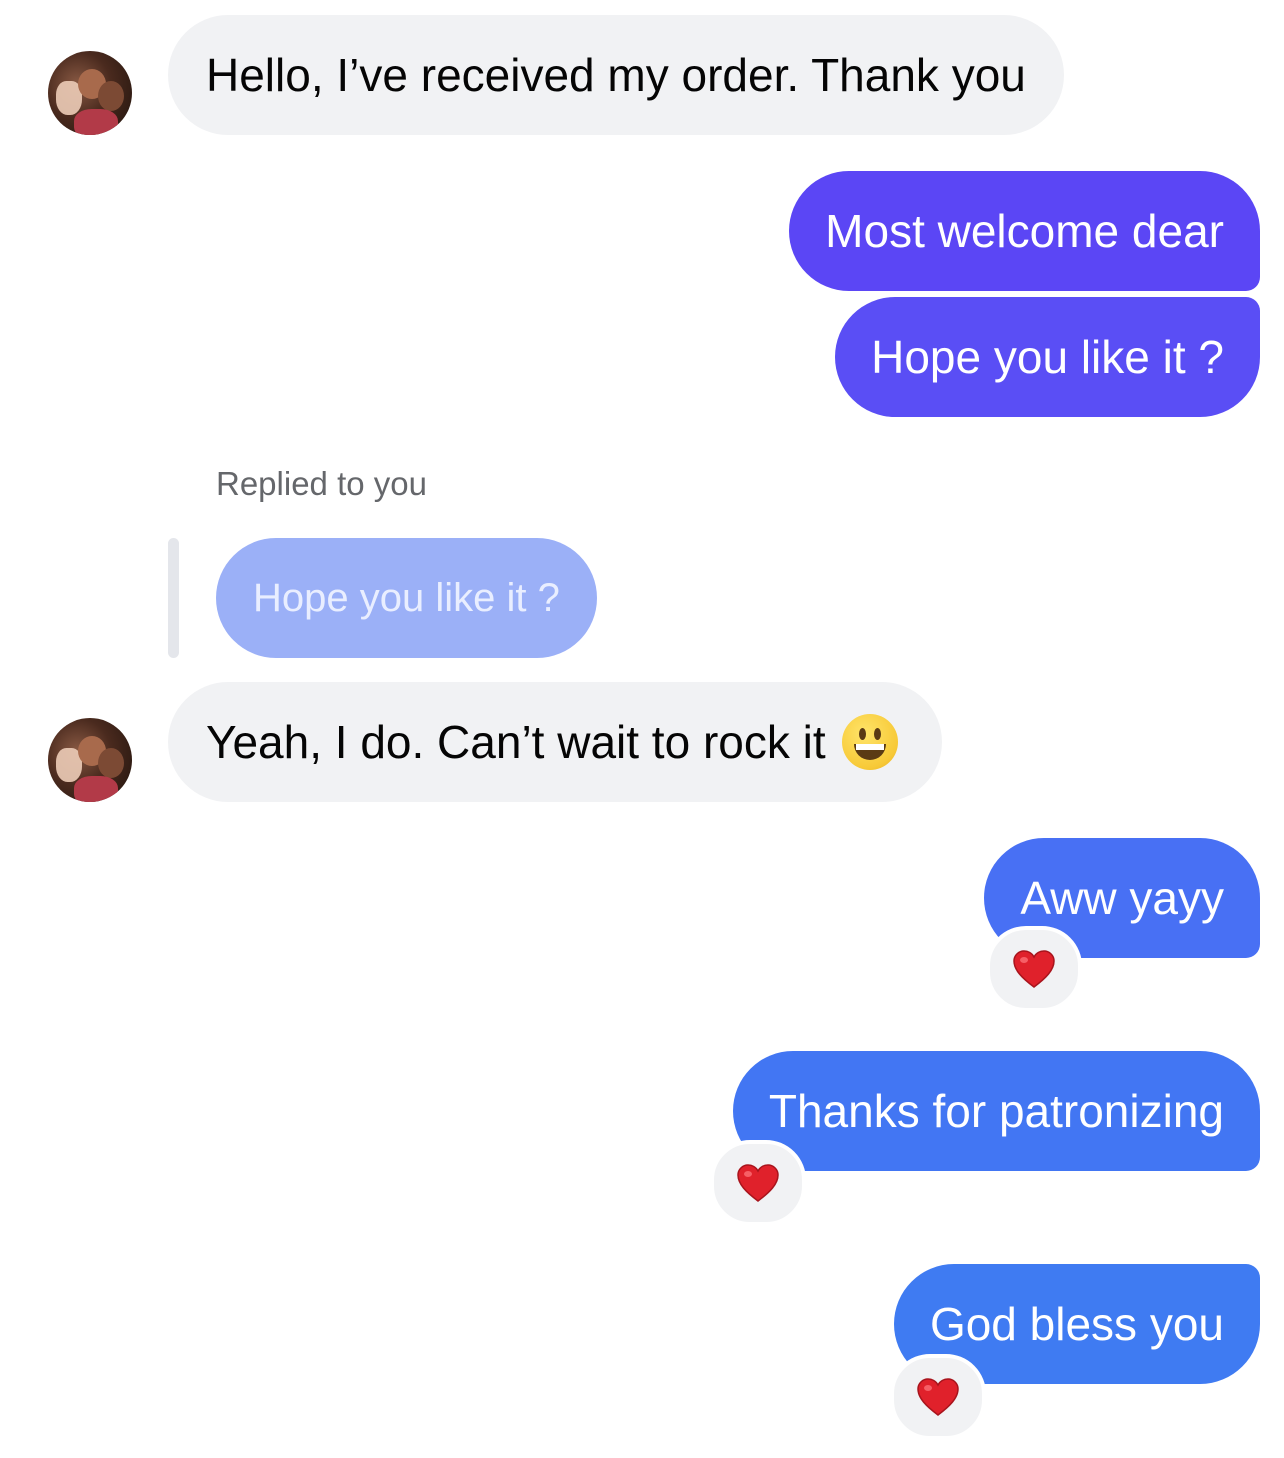 The width and height of the screenshot is (1284, 1458). I want to click on grinning-face-emoji-icon, so click(869, 741).